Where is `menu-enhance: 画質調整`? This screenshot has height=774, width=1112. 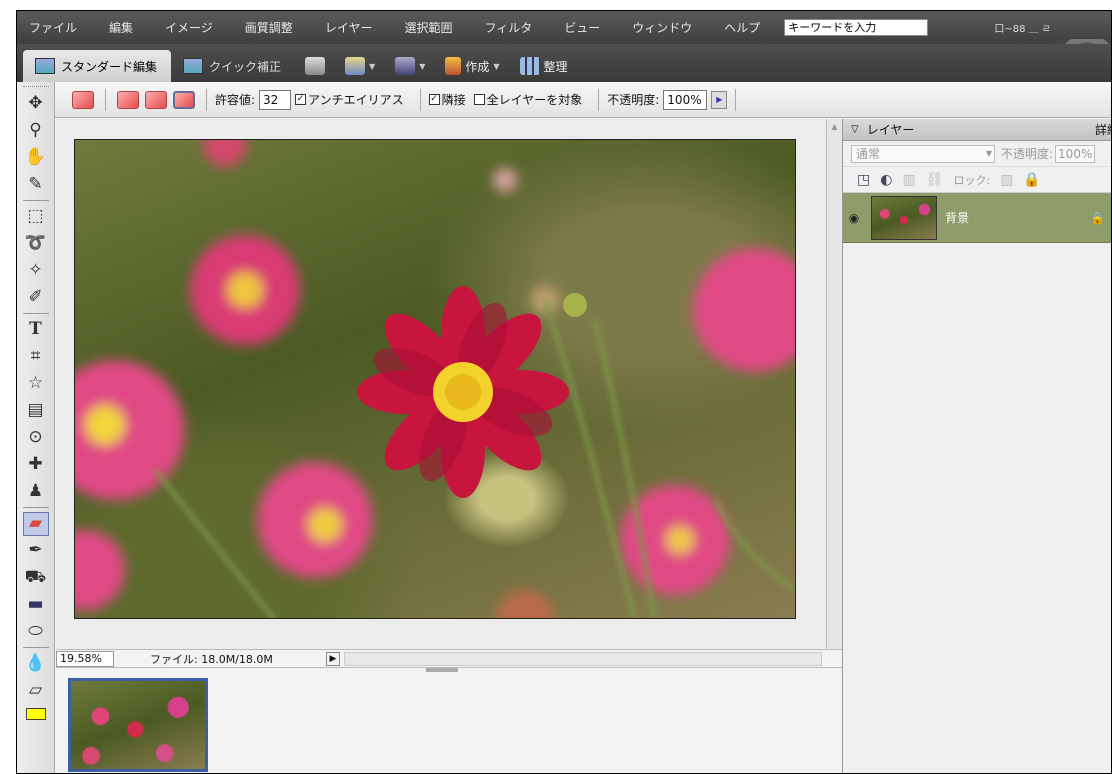
menu-enhance: 画質調整 is located at coordinates (273, 27).